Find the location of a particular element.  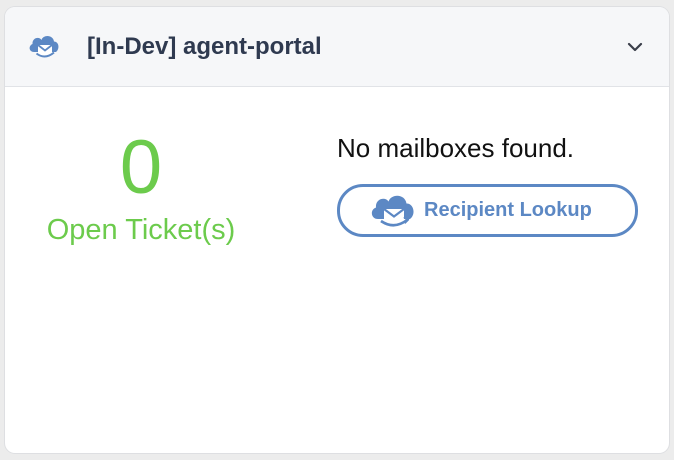

recipient-lookup-button: Recipient Lookup is located at coordinates (487, 210).